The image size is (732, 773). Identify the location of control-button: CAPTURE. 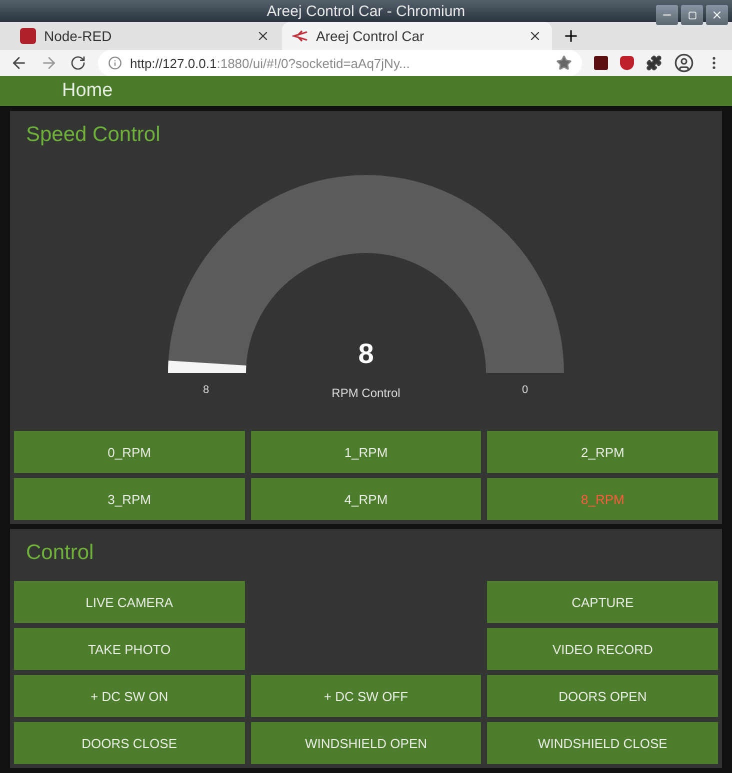
(602, 602).